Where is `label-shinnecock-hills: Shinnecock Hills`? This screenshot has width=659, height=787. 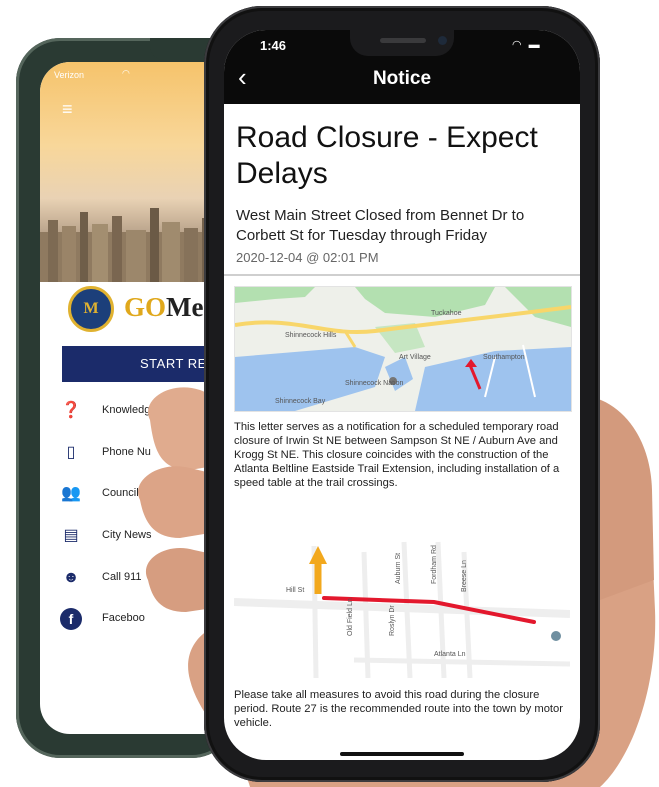 label-shinnecock-hills: Shinnecock Hills is located at coordinates (311, 335).